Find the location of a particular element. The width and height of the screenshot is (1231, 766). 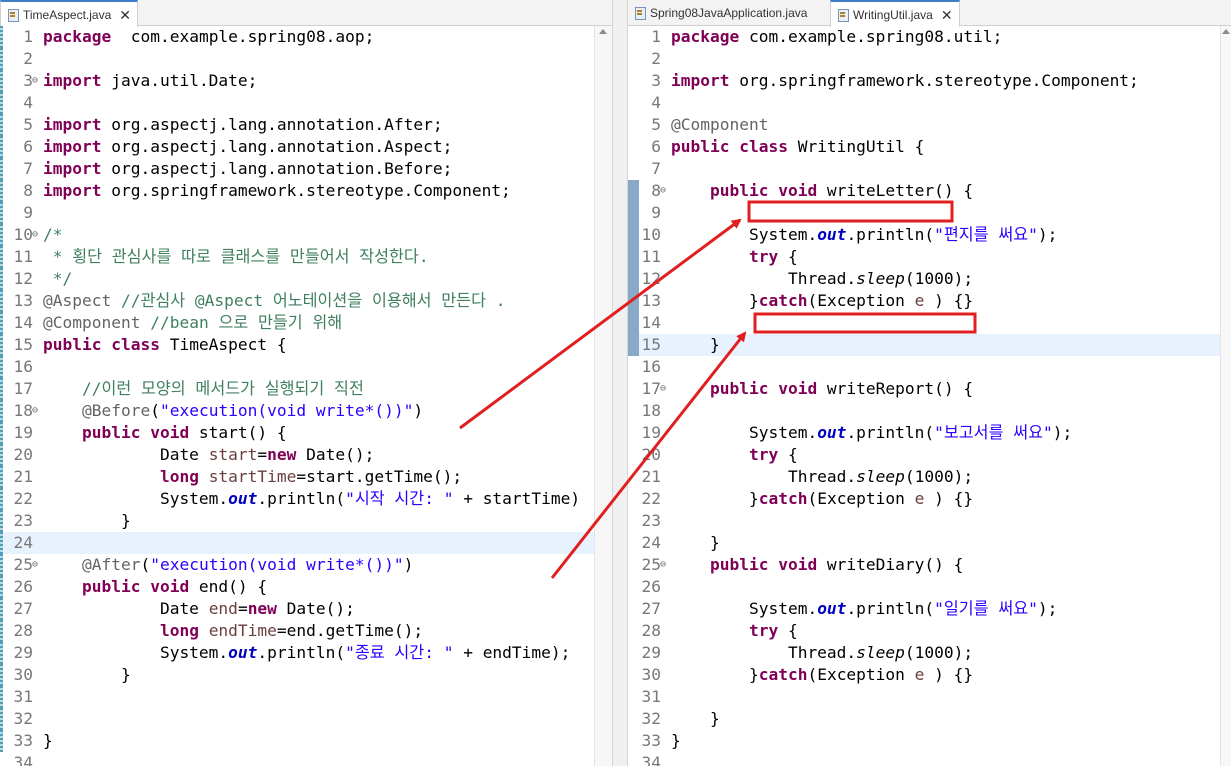

code-line: 26 public void end() { is located at coordinates (297, 587).